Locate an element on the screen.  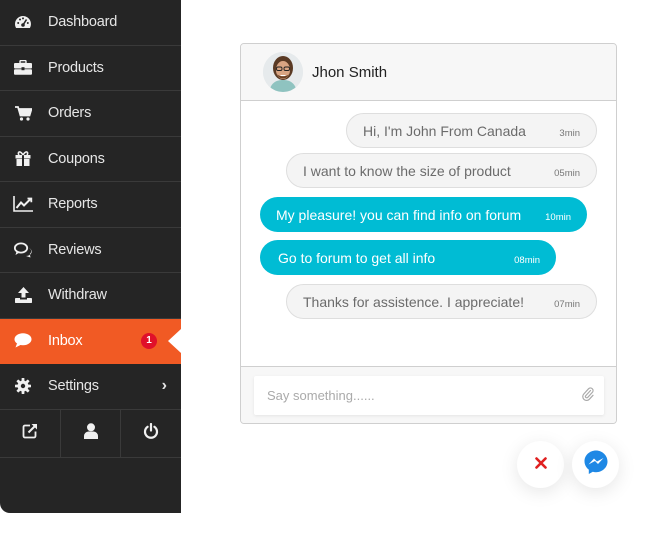
logout-button is located at coordinates (151, 433).